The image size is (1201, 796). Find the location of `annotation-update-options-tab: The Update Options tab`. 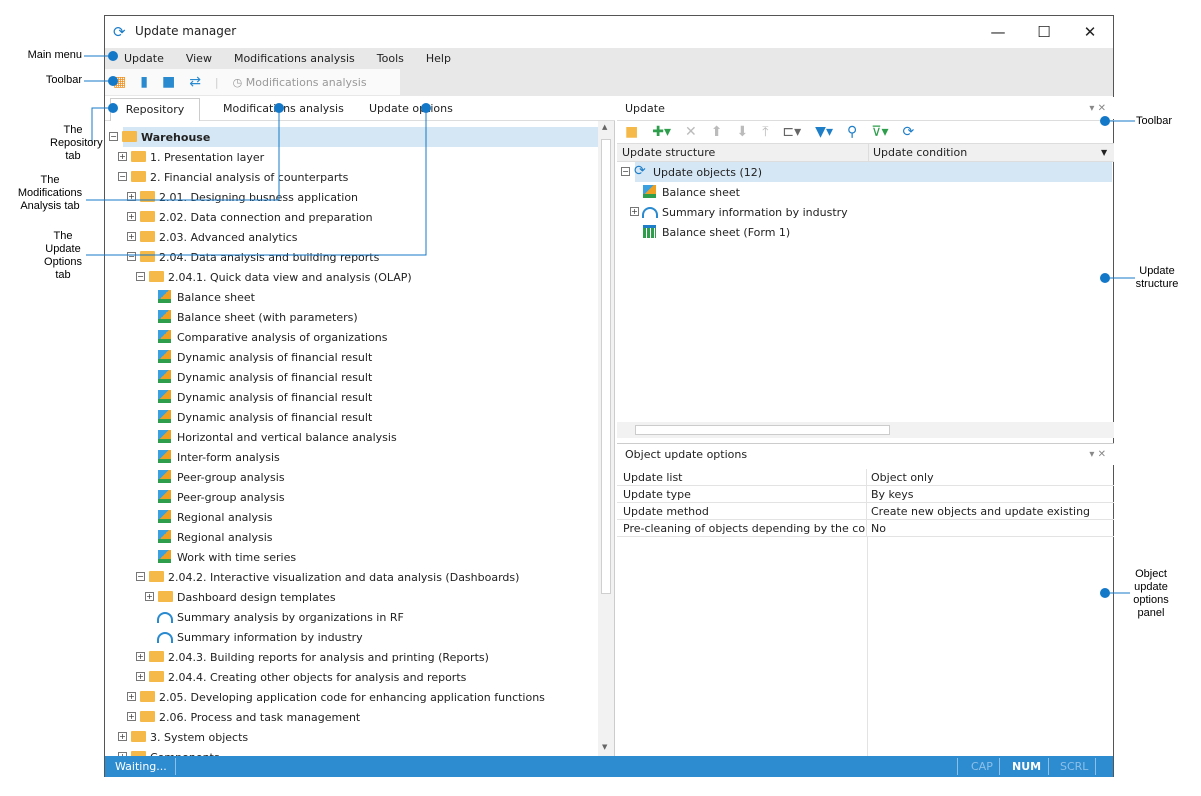

annotation-update-options-tab: The Update Options tab is located at coordinates (63, 255).